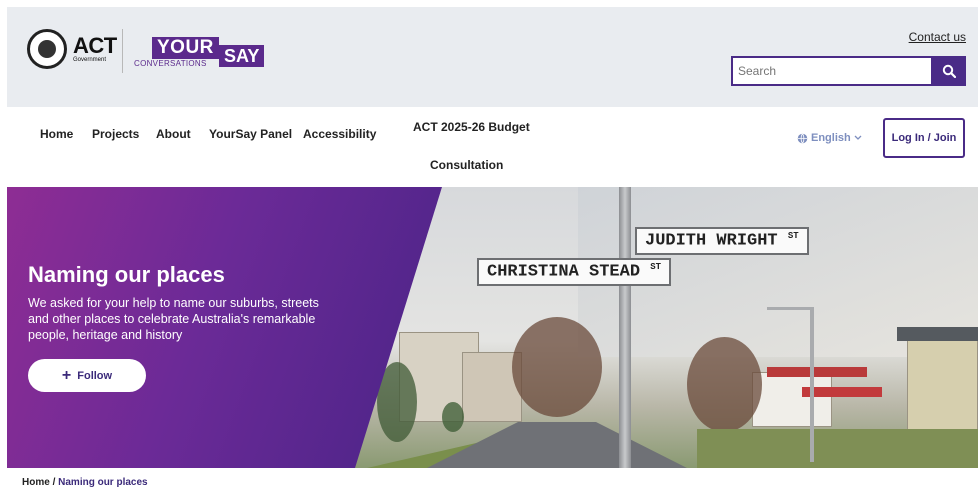 This screenshot has height=490, width=978. What do you see at coordinates (173, 134) in the screenshot?
I see `nav-about: About` at bounding box center [173, 134].